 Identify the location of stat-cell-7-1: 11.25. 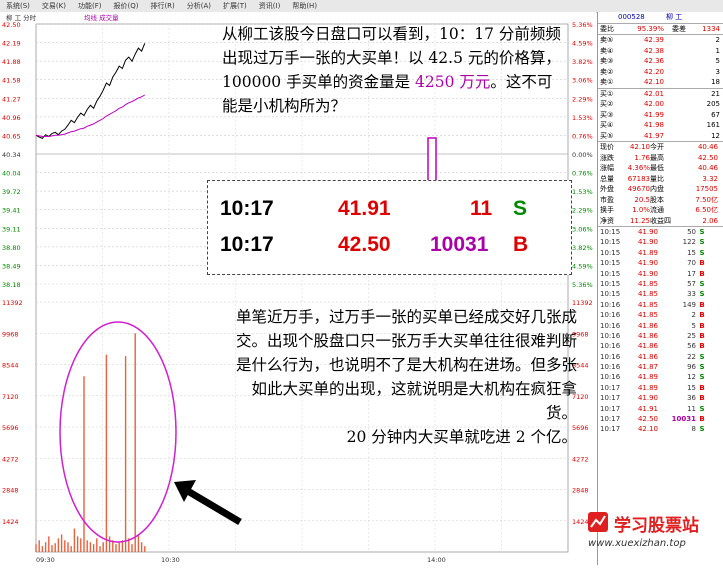
(639, 220).